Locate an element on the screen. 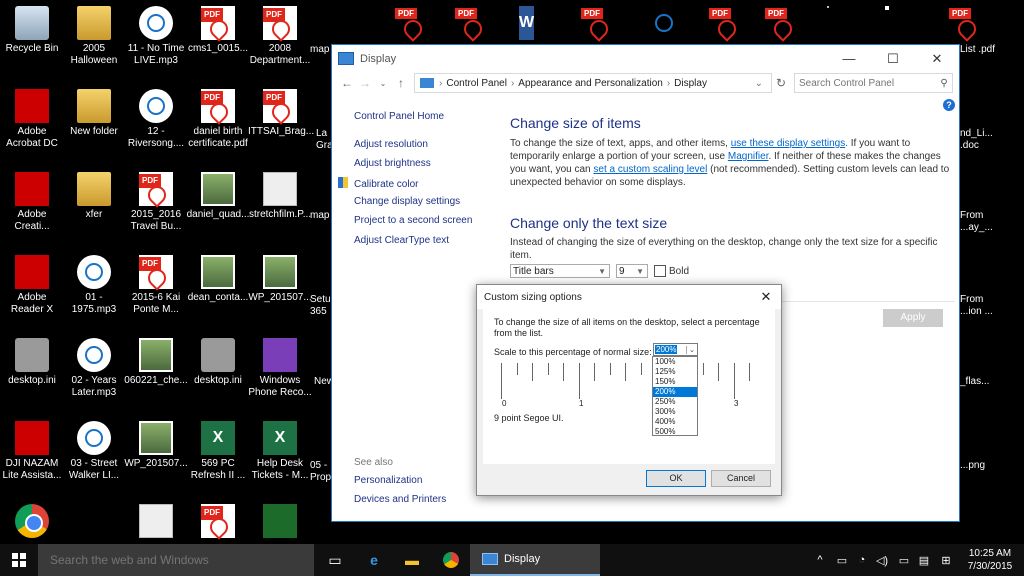 The width and height of the screenshot is (1024, 576). custom-scaling-link: set a custom scaling level is located at coordinates (650, 169).